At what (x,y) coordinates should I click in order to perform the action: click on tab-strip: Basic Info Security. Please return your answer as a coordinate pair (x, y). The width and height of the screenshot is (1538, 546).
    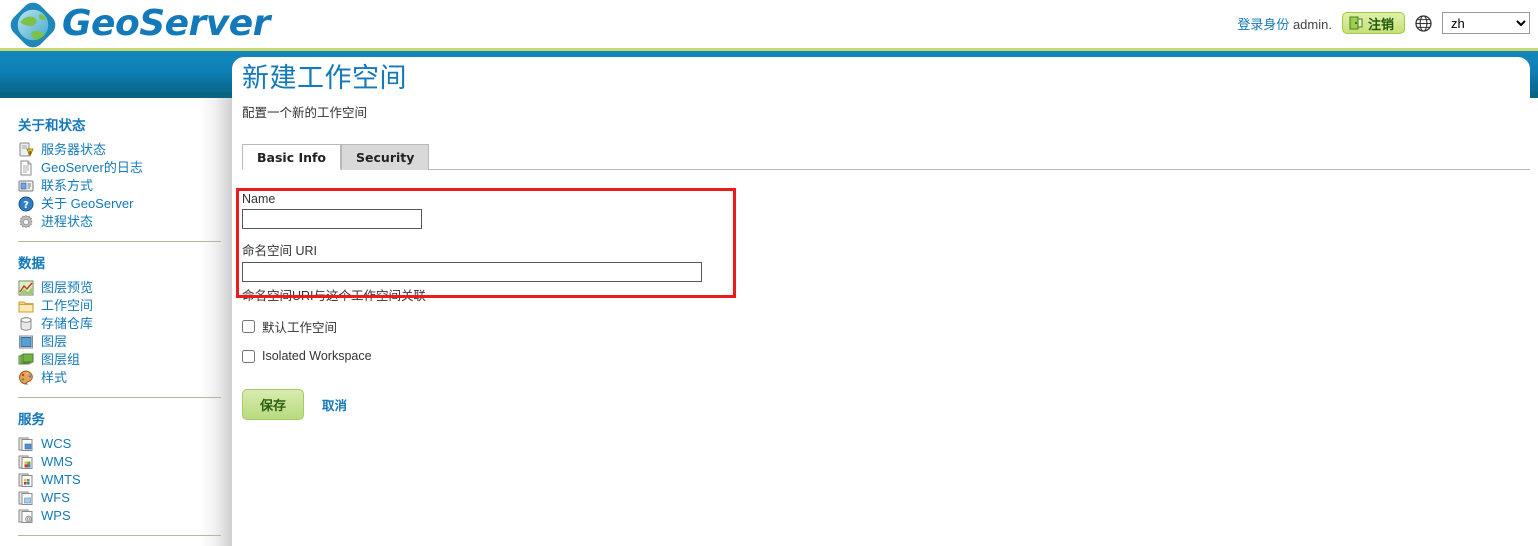
    Looking at the image, I should click on (882, 157).